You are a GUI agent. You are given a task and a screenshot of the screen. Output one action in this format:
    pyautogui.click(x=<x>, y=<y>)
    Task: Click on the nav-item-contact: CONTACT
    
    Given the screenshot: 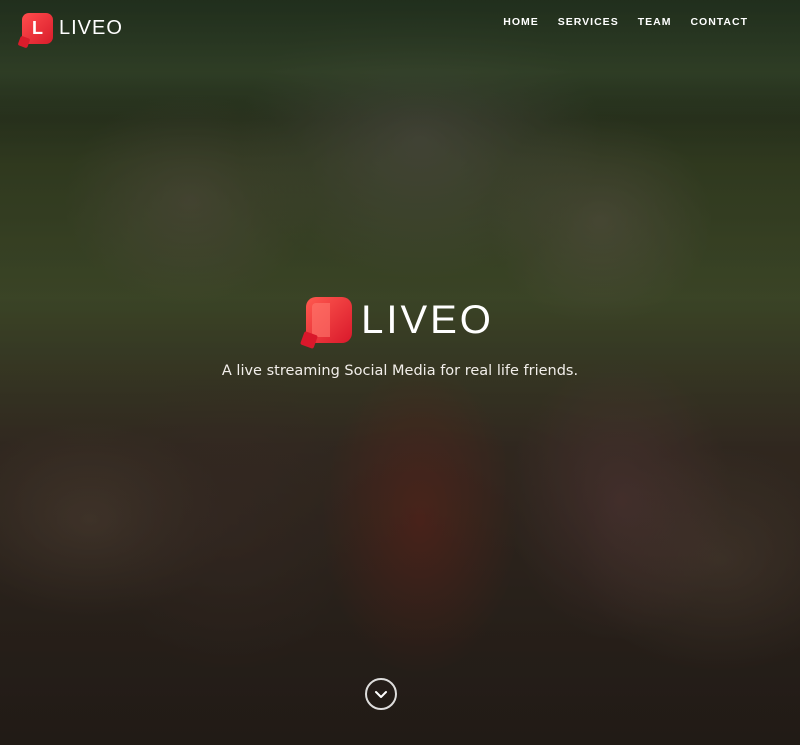 What is the action you would take?
    pyautogui.click(x=719, y=22)
    